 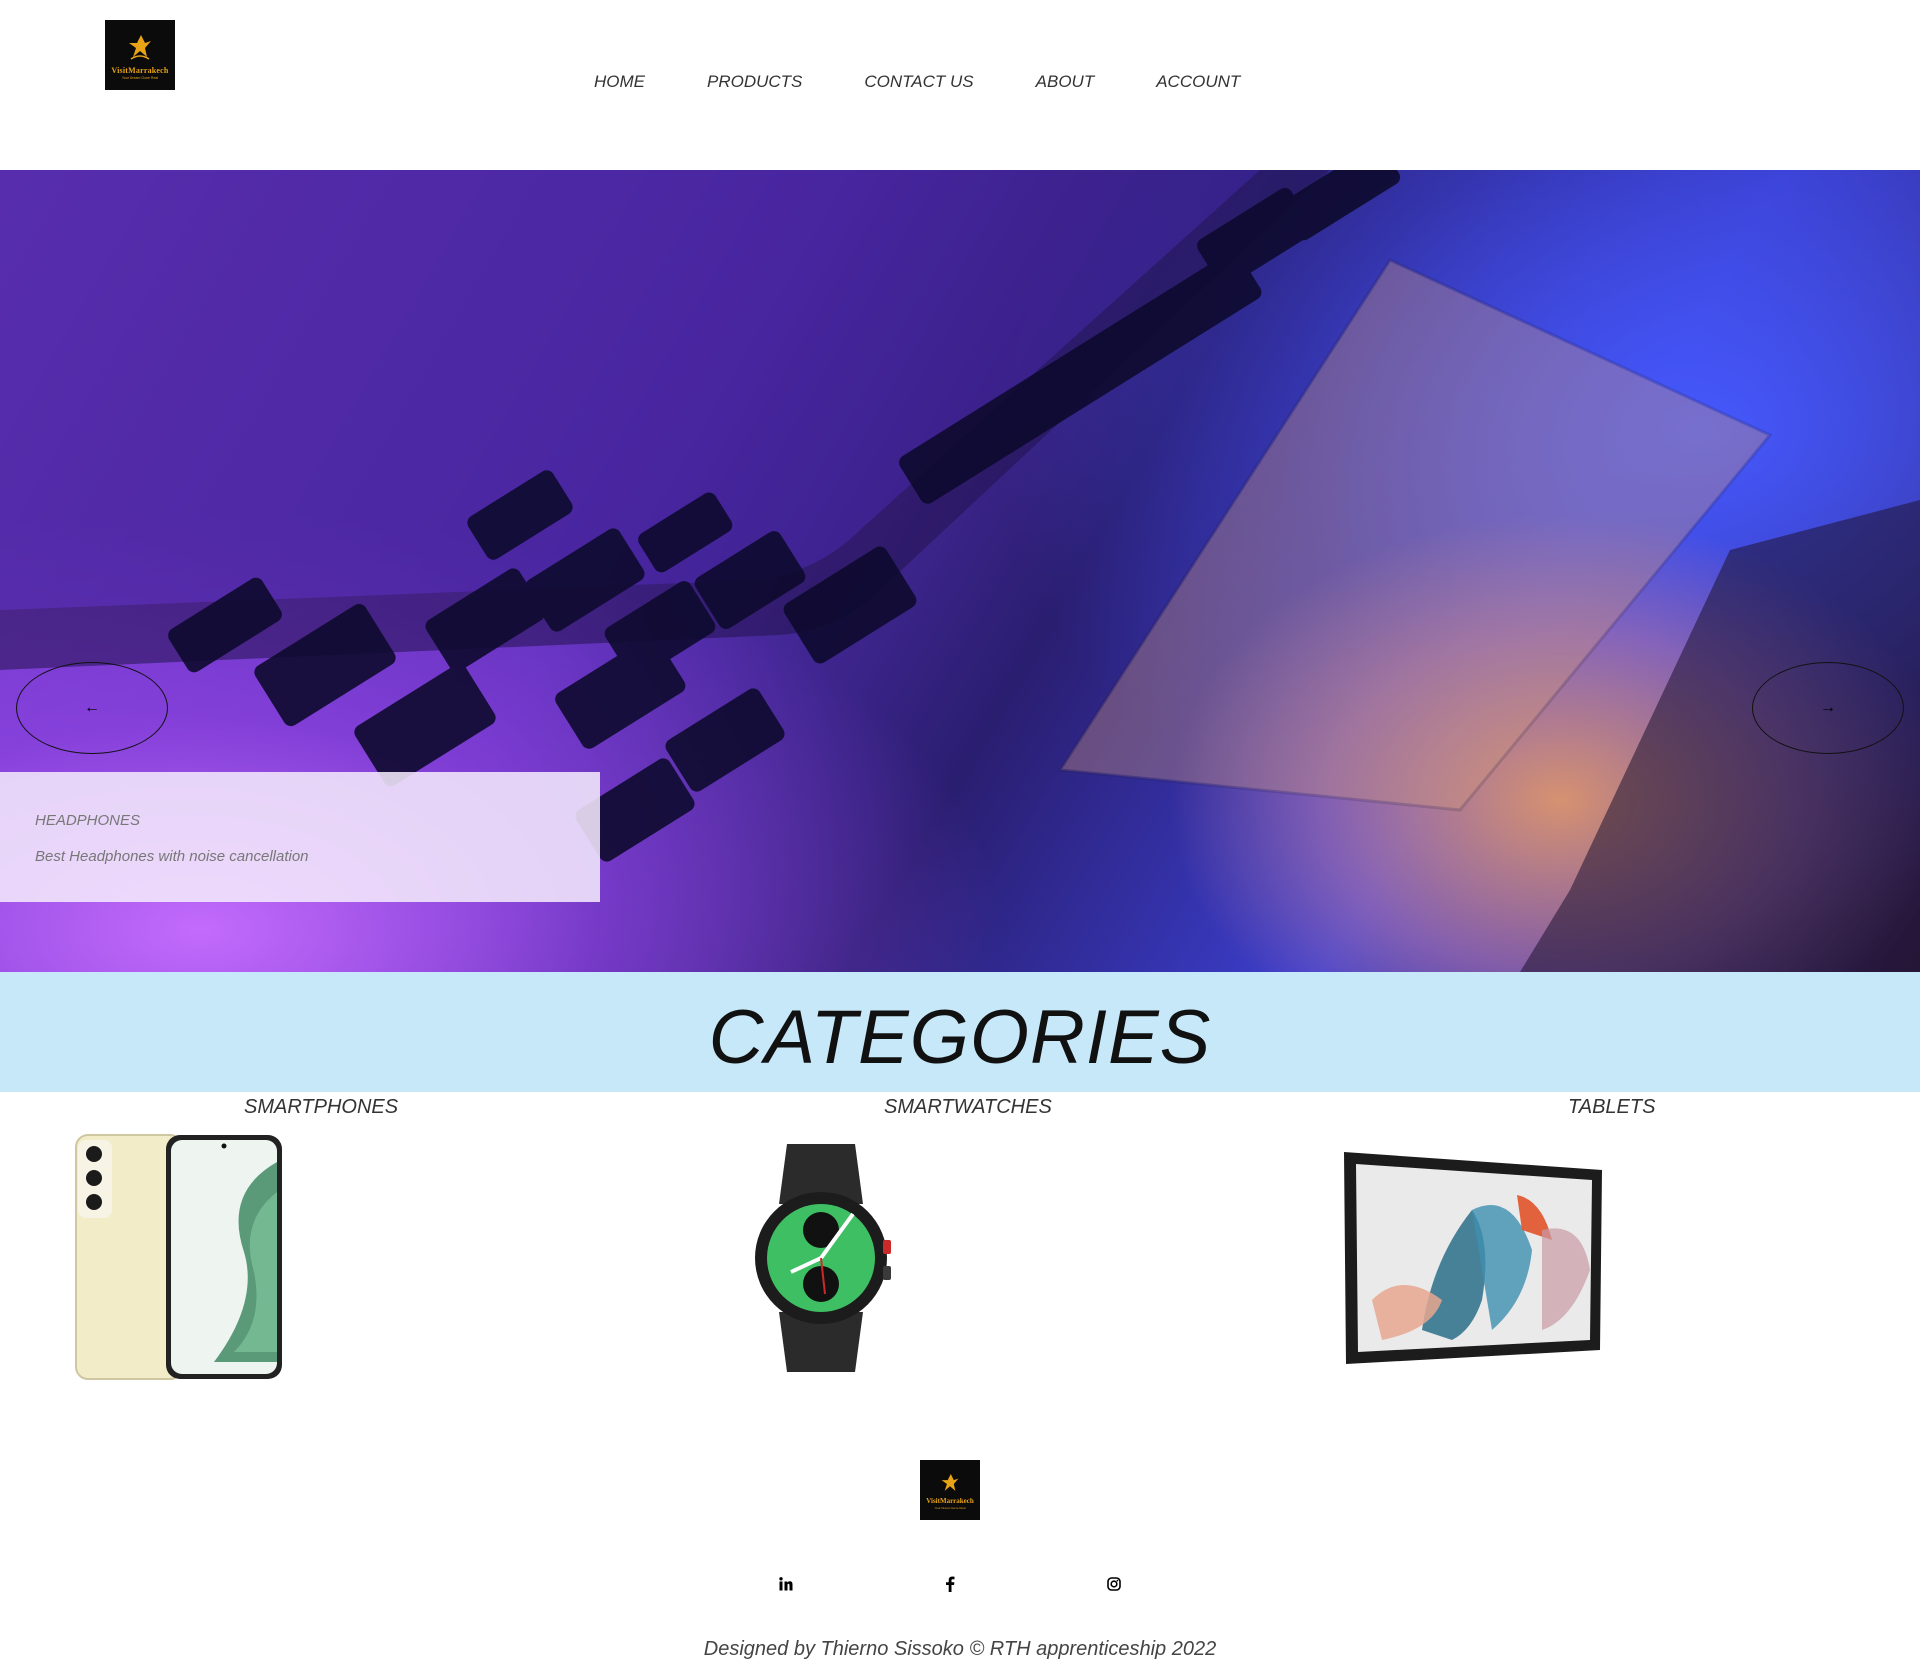 I want to click on facebook-icon, so click(x=950, y=1584).